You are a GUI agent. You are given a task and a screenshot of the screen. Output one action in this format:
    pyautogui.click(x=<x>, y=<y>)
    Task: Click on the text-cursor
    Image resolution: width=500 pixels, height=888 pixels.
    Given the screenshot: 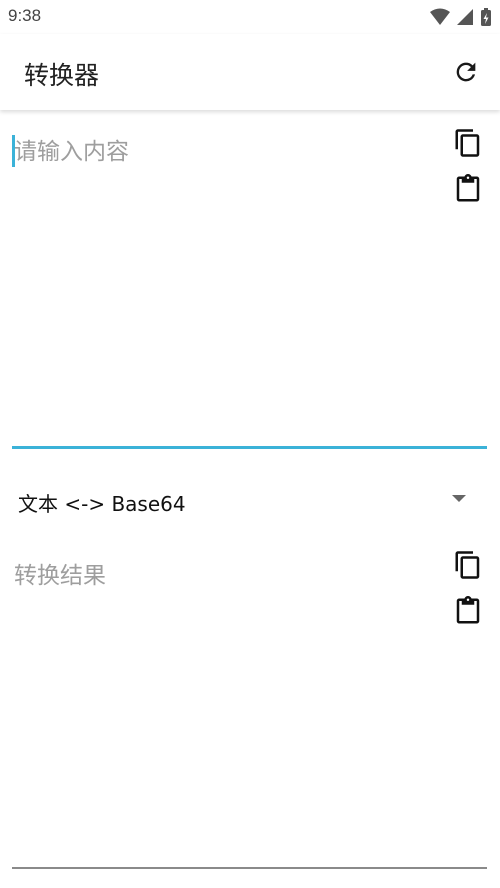 What is the action you would take?
    pyautogui.click(x=13, y=151)
    